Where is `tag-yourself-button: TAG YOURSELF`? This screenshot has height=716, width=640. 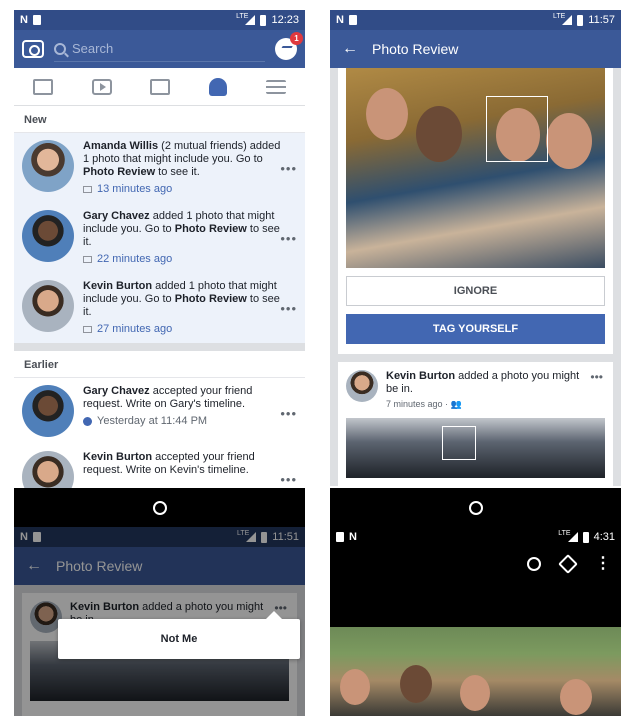
tag-yourself-button: TAG YOURSELF is located at coordinates (475, 329).